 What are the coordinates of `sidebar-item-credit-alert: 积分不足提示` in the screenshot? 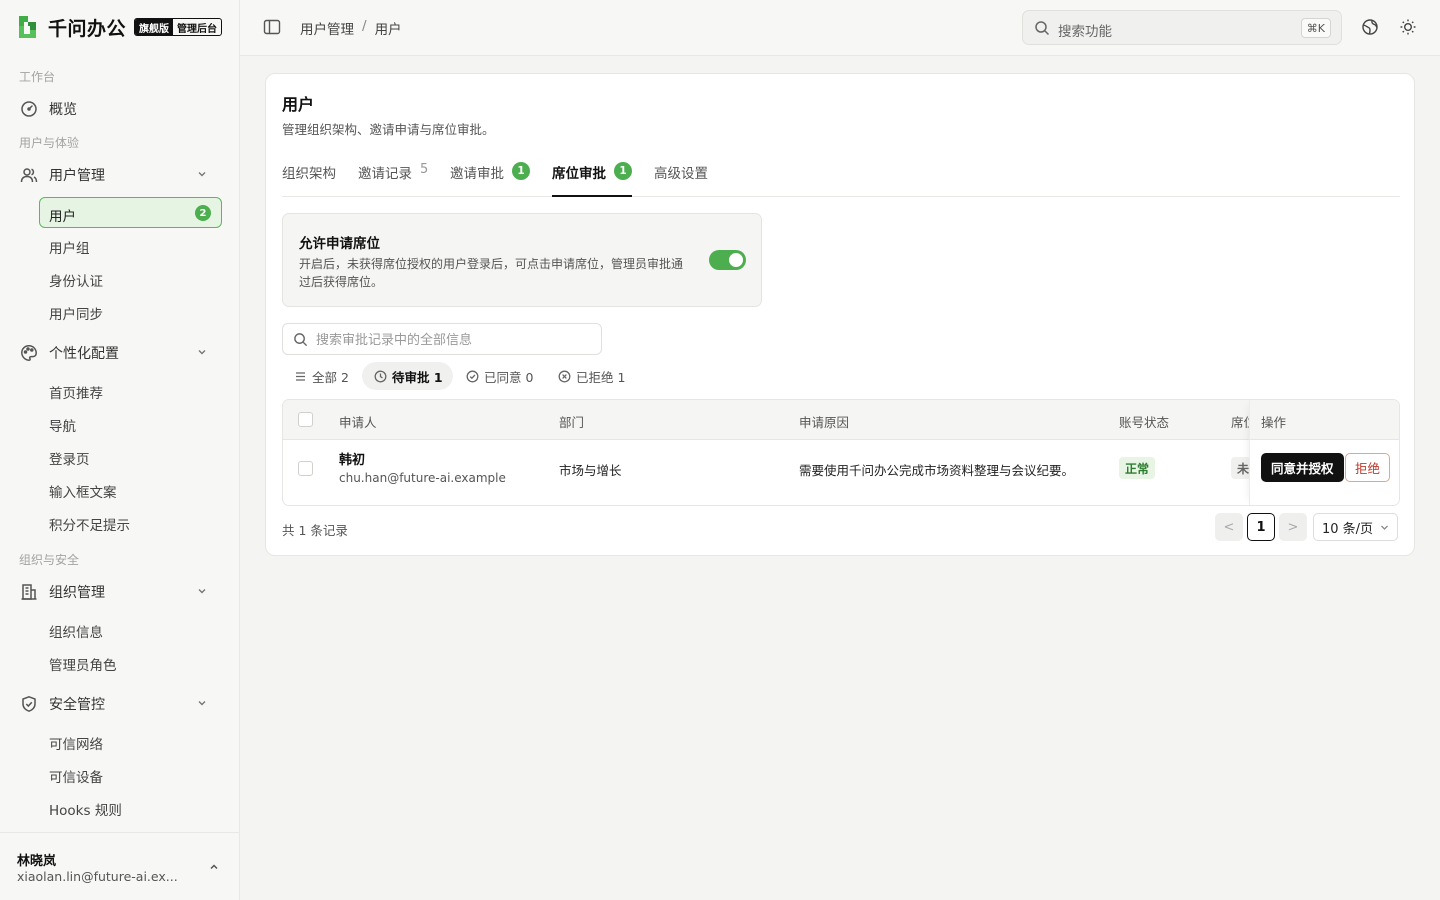 It's located at (89, 524).